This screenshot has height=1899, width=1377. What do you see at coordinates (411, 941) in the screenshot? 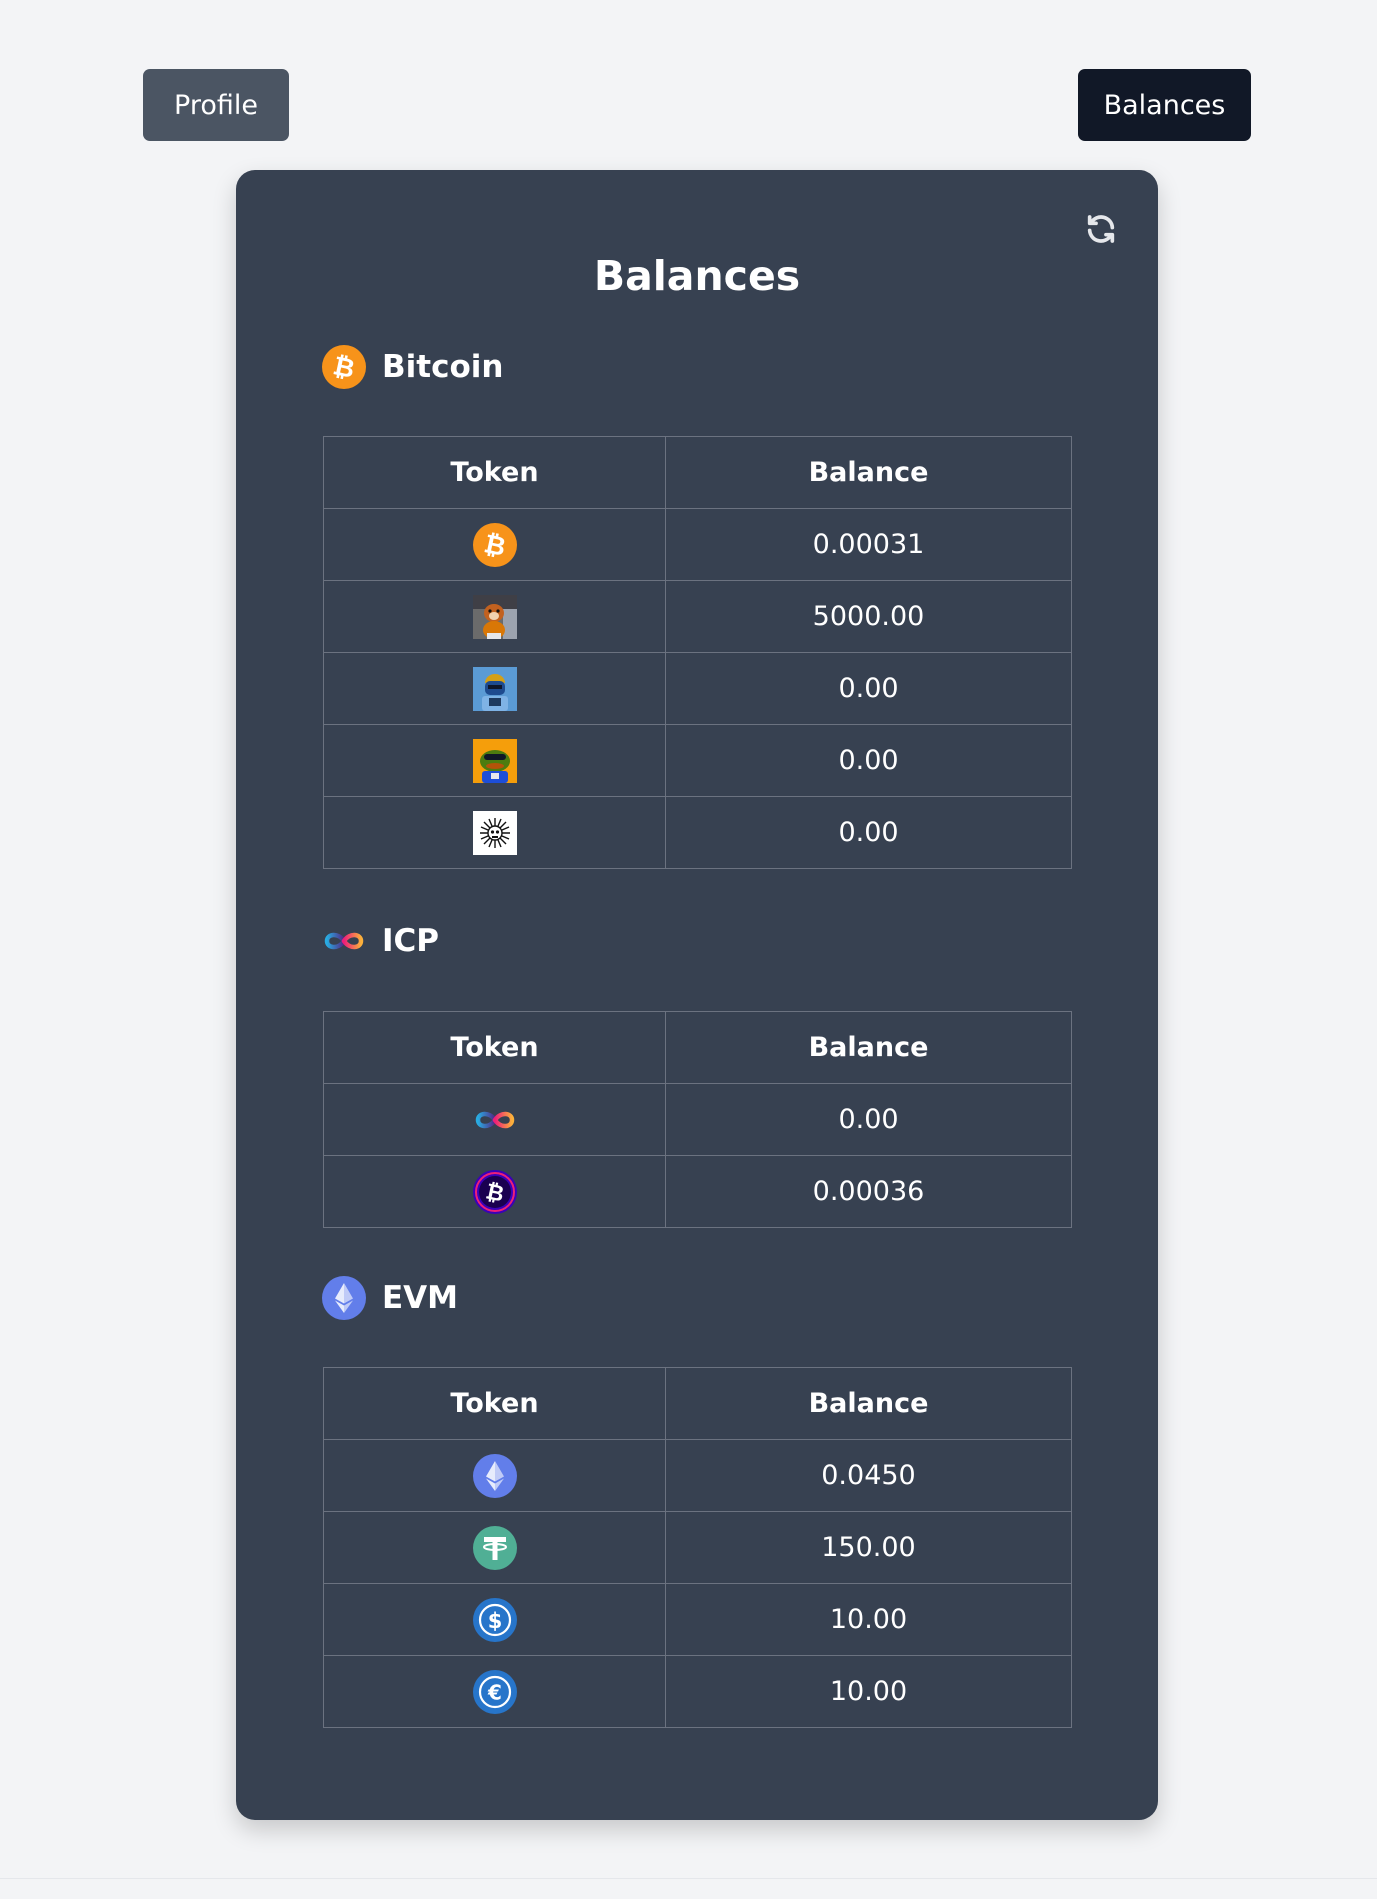
I see `section-name: ICP` at bounding box center [411, 941].